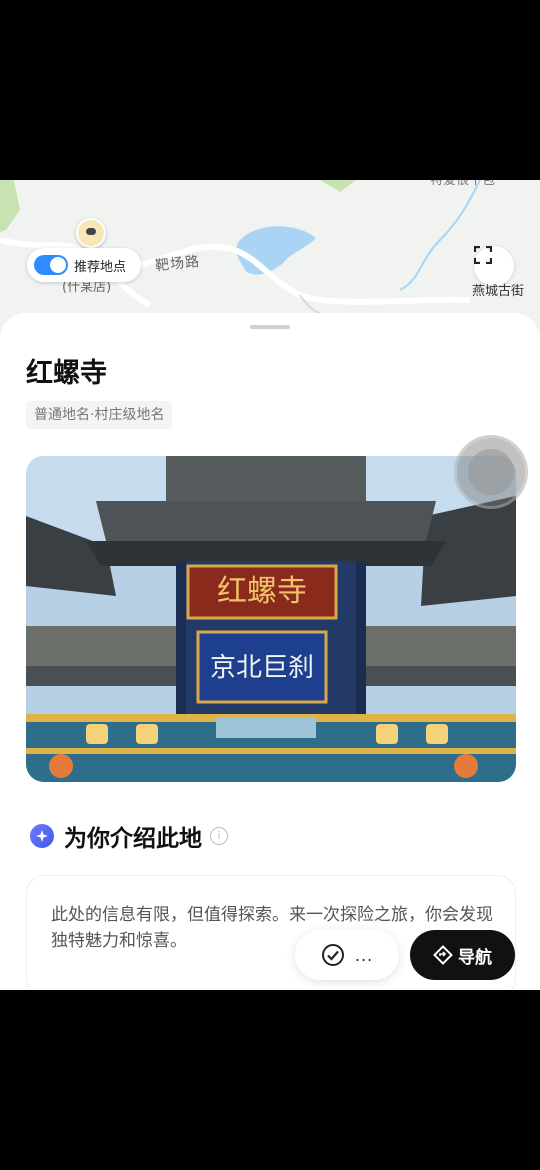 Image resolution: width=540 pixels, height=1170 pixels. I want to click on touch-indicator, so click(491, 472).